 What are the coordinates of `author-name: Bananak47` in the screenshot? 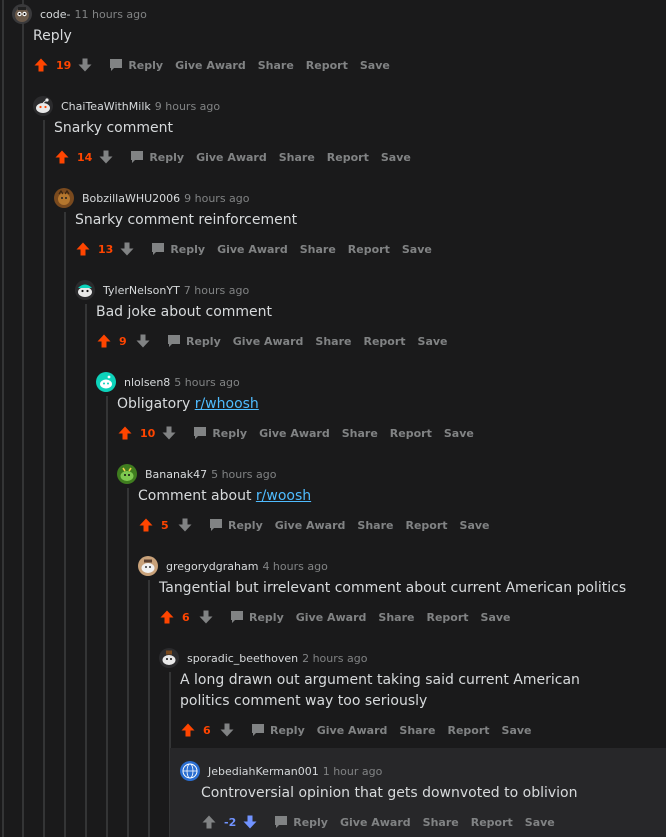 It's located at (176, 474).